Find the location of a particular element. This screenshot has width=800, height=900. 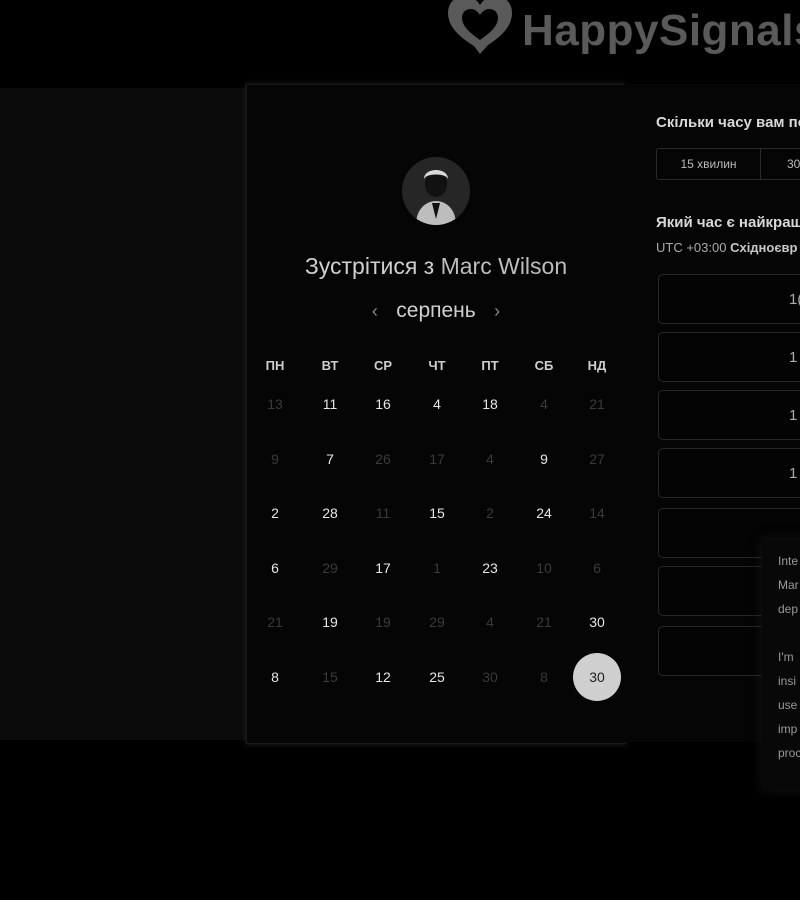

prev-month-chevron-icon: ‹ is located at coordinates (375, 311).